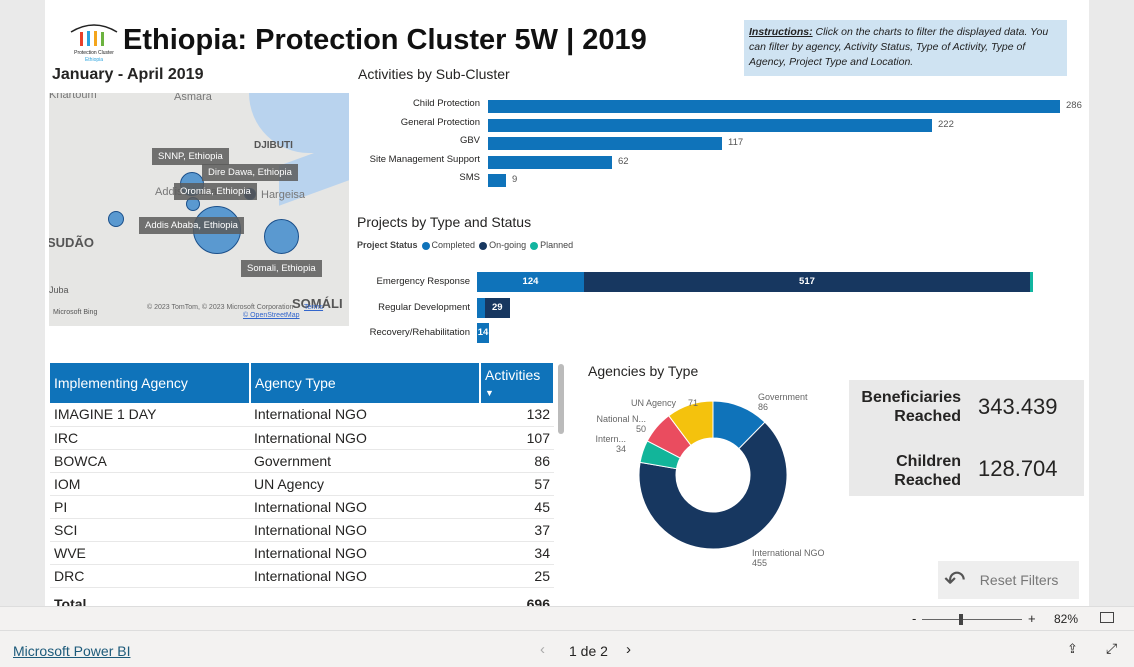  What do you see at coordinates (313, 307) in the screenshot?
I see `terms-link: Terms` at bounding box center [313, 307].